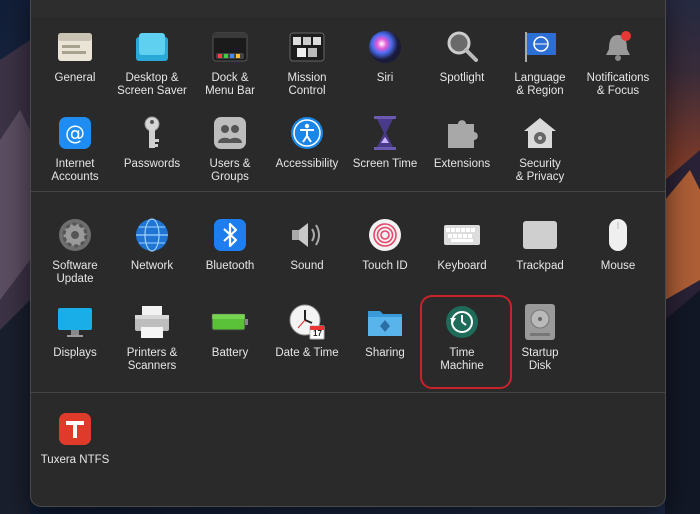 This screenshot has width=700, height=514. Describe the element at coordinates (462, 164) in the screenshot. I see `pref-label: Extensions` at that location.